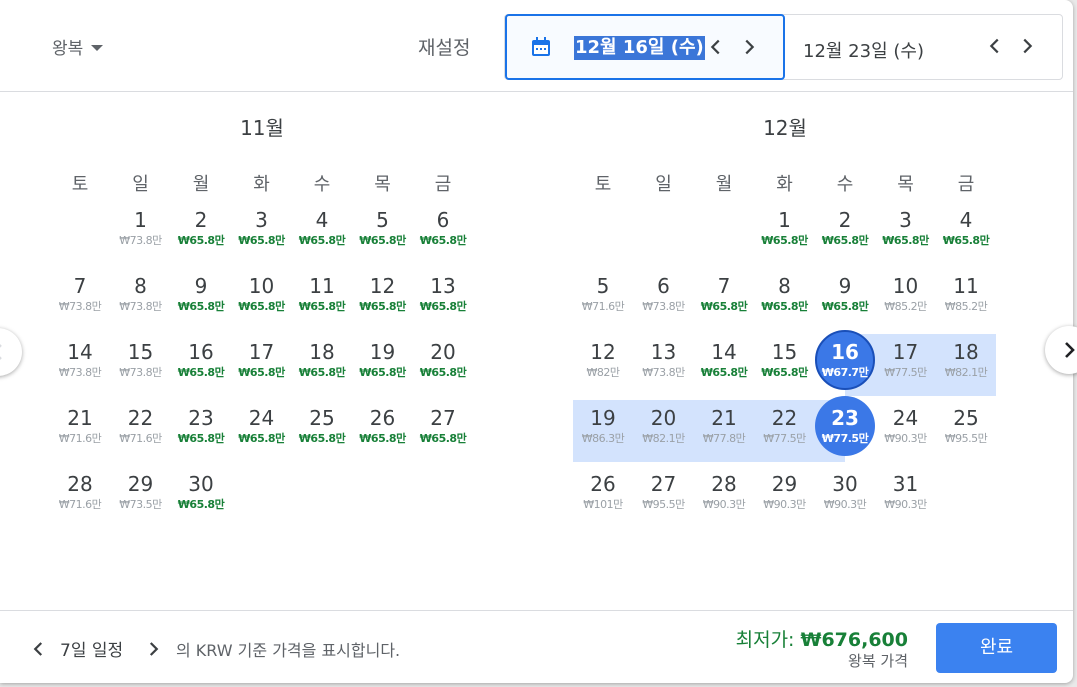  Describe the element at coordinates (443, 228) in the screenshot. I see `calendar-day: 6 ₩65.8만` at that location.